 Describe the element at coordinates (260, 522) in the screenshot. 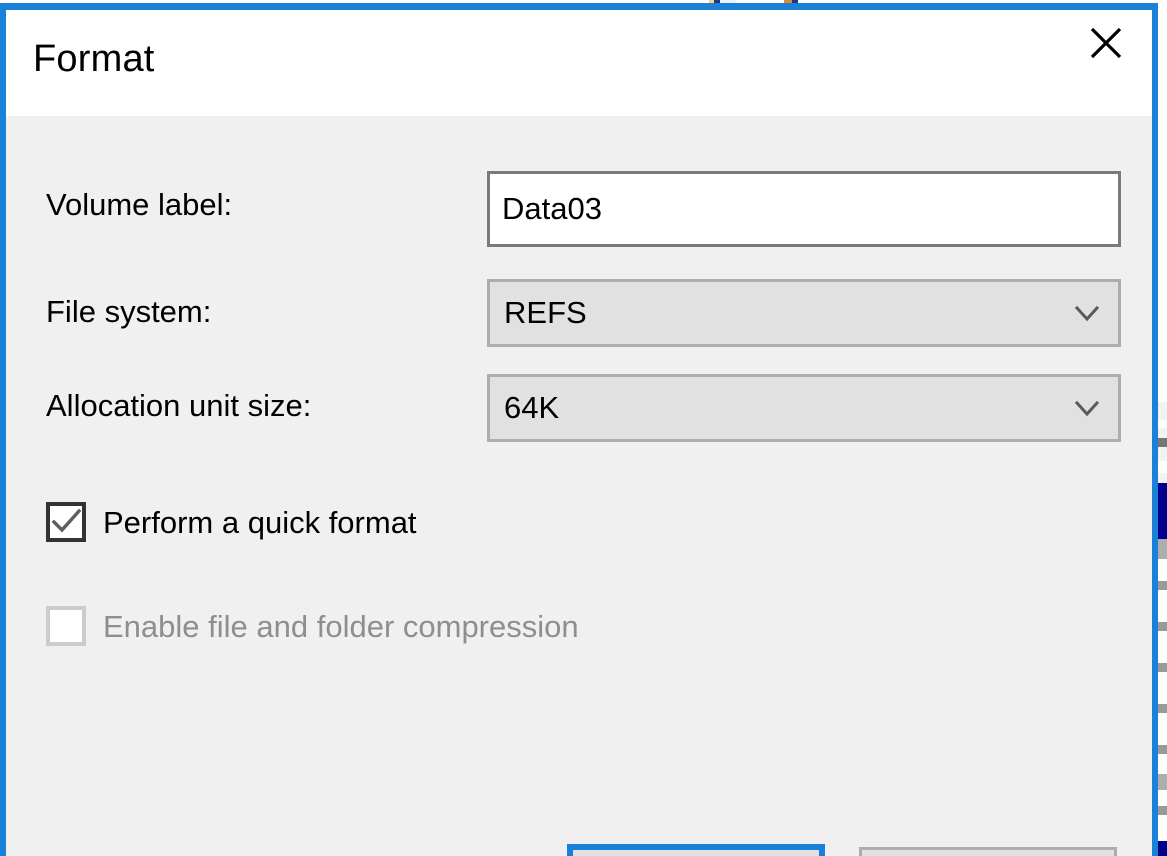

I see `quick-format-label: Perform a quick format` at that location.